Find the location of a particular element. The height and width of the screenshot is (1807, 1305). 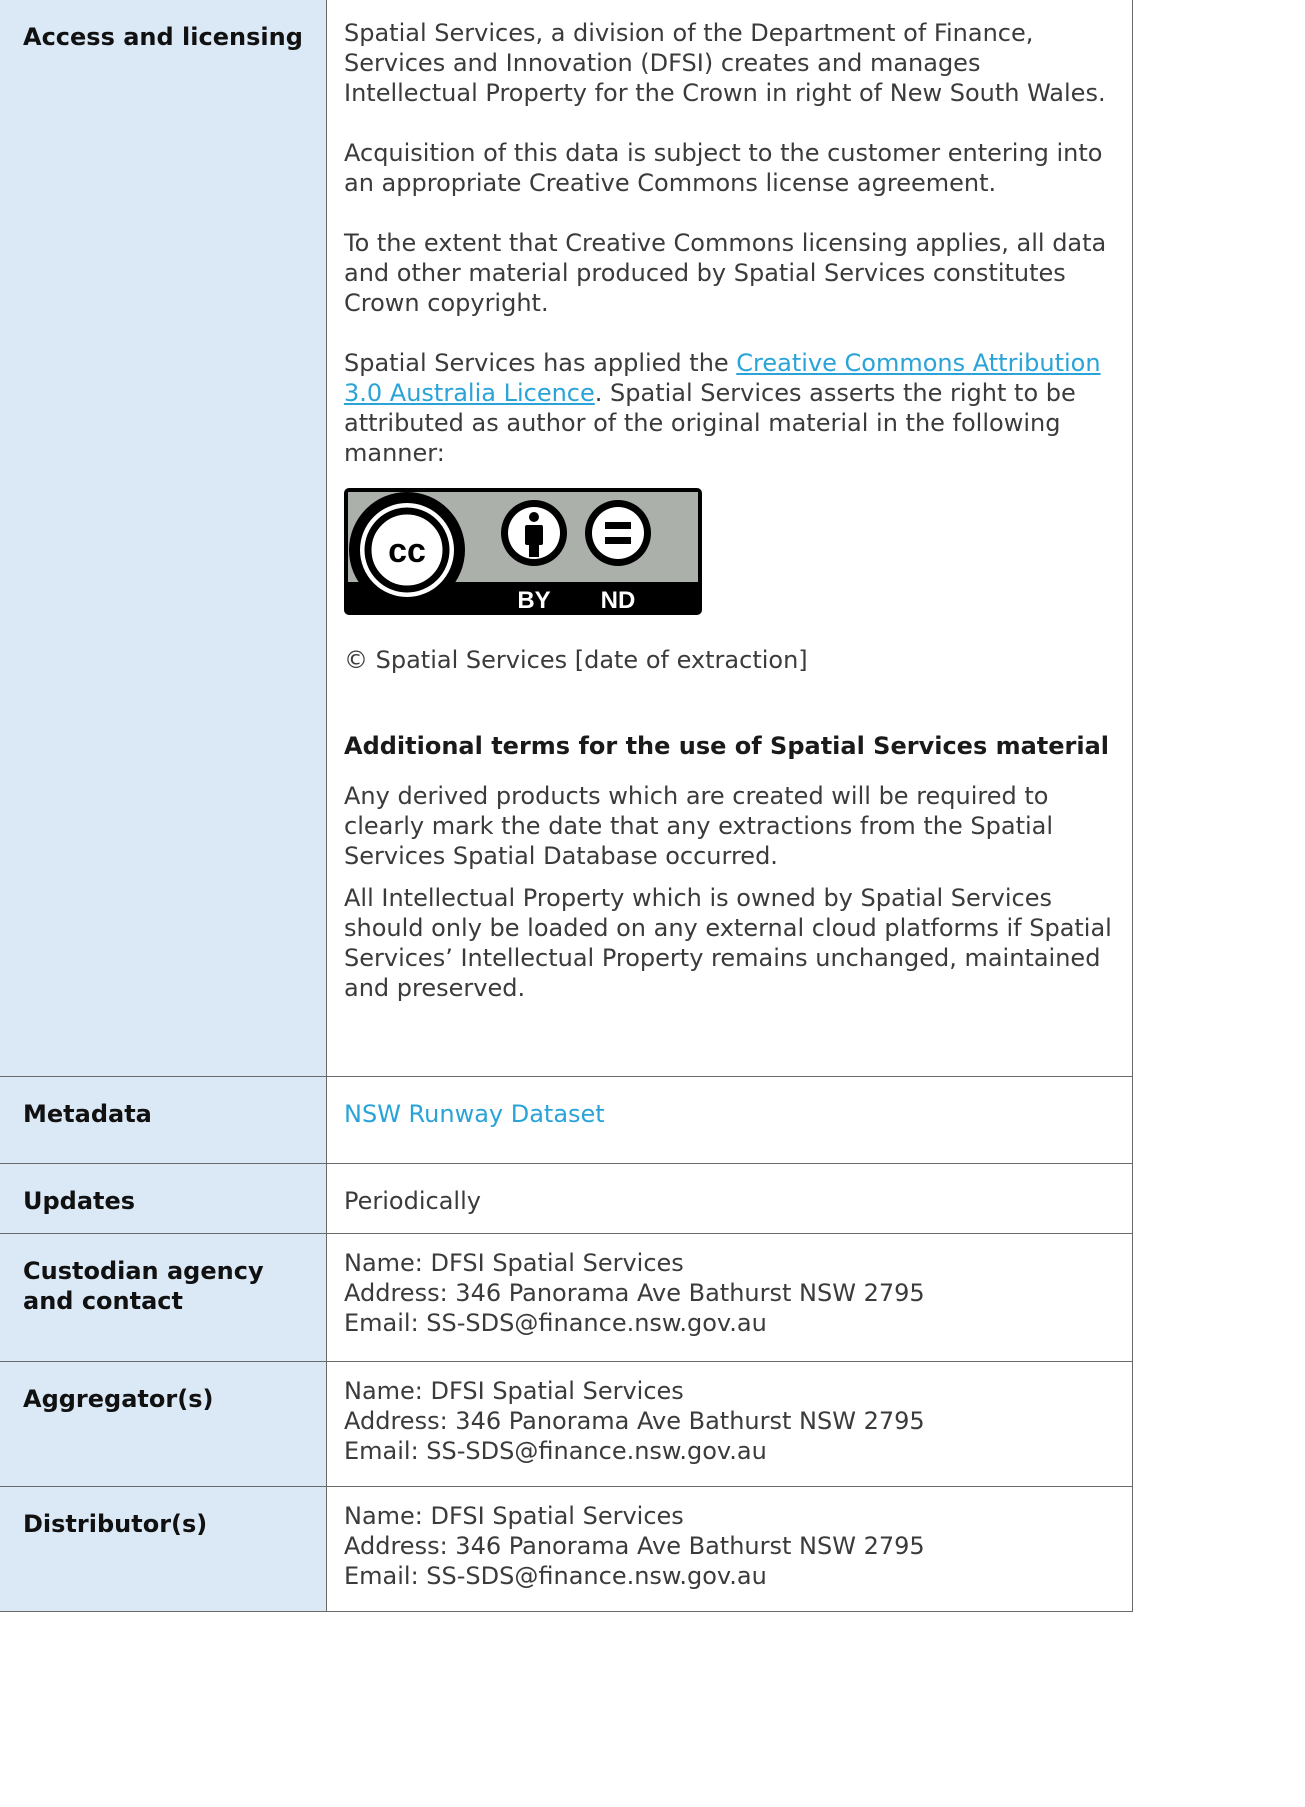

row-label: Updates is located at coordinates (79, 1201).